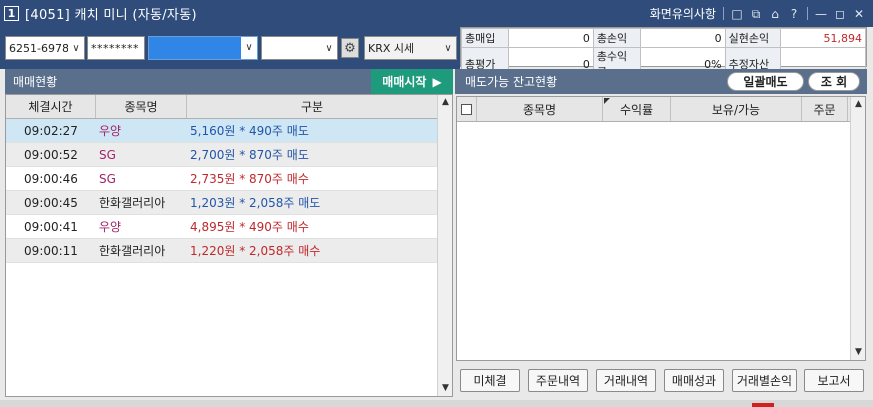 This screenshot has height=407, width=873. I want to click on order-history-button: 주문내역, so click(558, 380).